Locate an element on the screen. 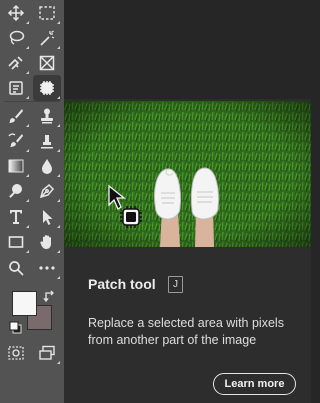 This screenshot has height=403, width=320. more-tools is located at coordinates (47, 268).